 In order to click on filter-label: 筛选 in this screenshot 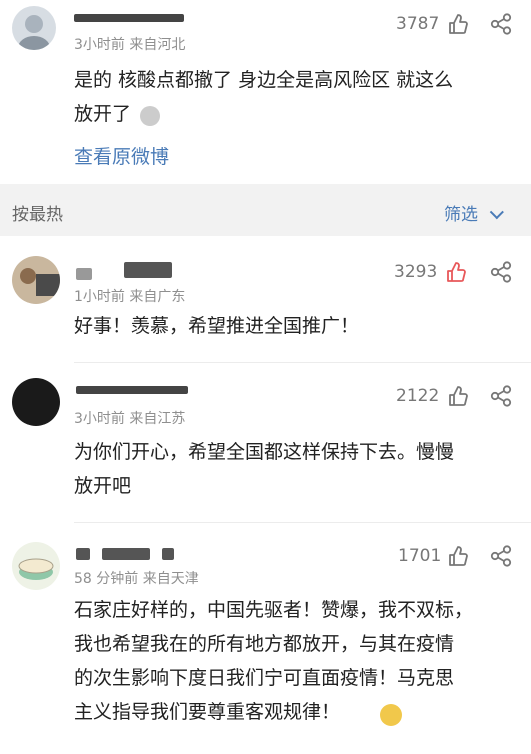, I will do `click(461, 215)`.